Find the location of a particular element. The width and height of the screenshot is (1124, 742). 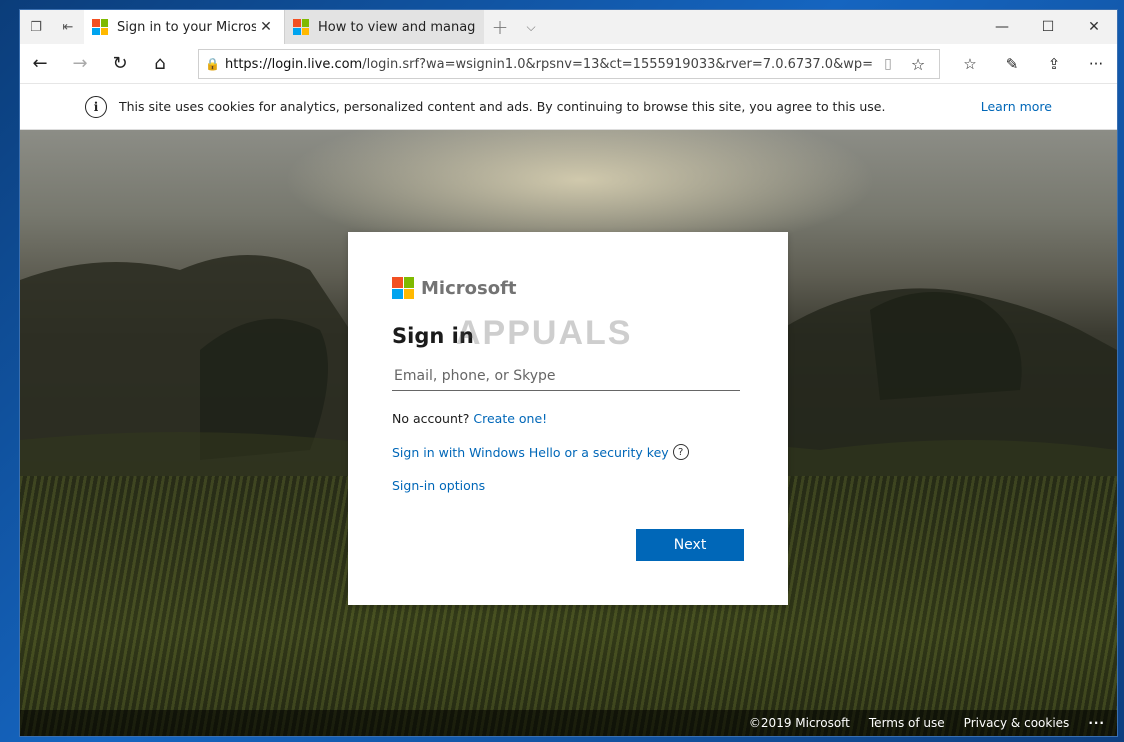

tab-signin: Sign in to your Microso ✕ is located at coordinates (184, 27).